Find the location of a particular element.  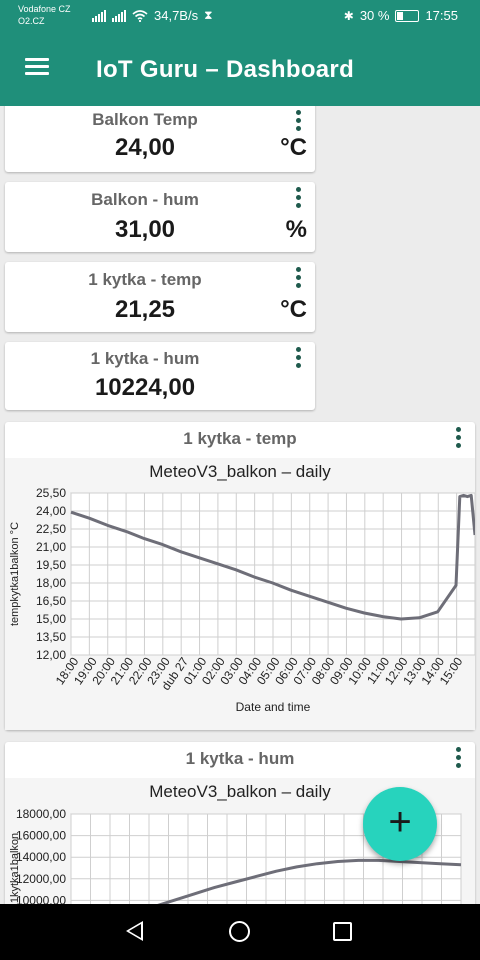

y-tick-label: 12000,00 is located at coordinates (41, 879).